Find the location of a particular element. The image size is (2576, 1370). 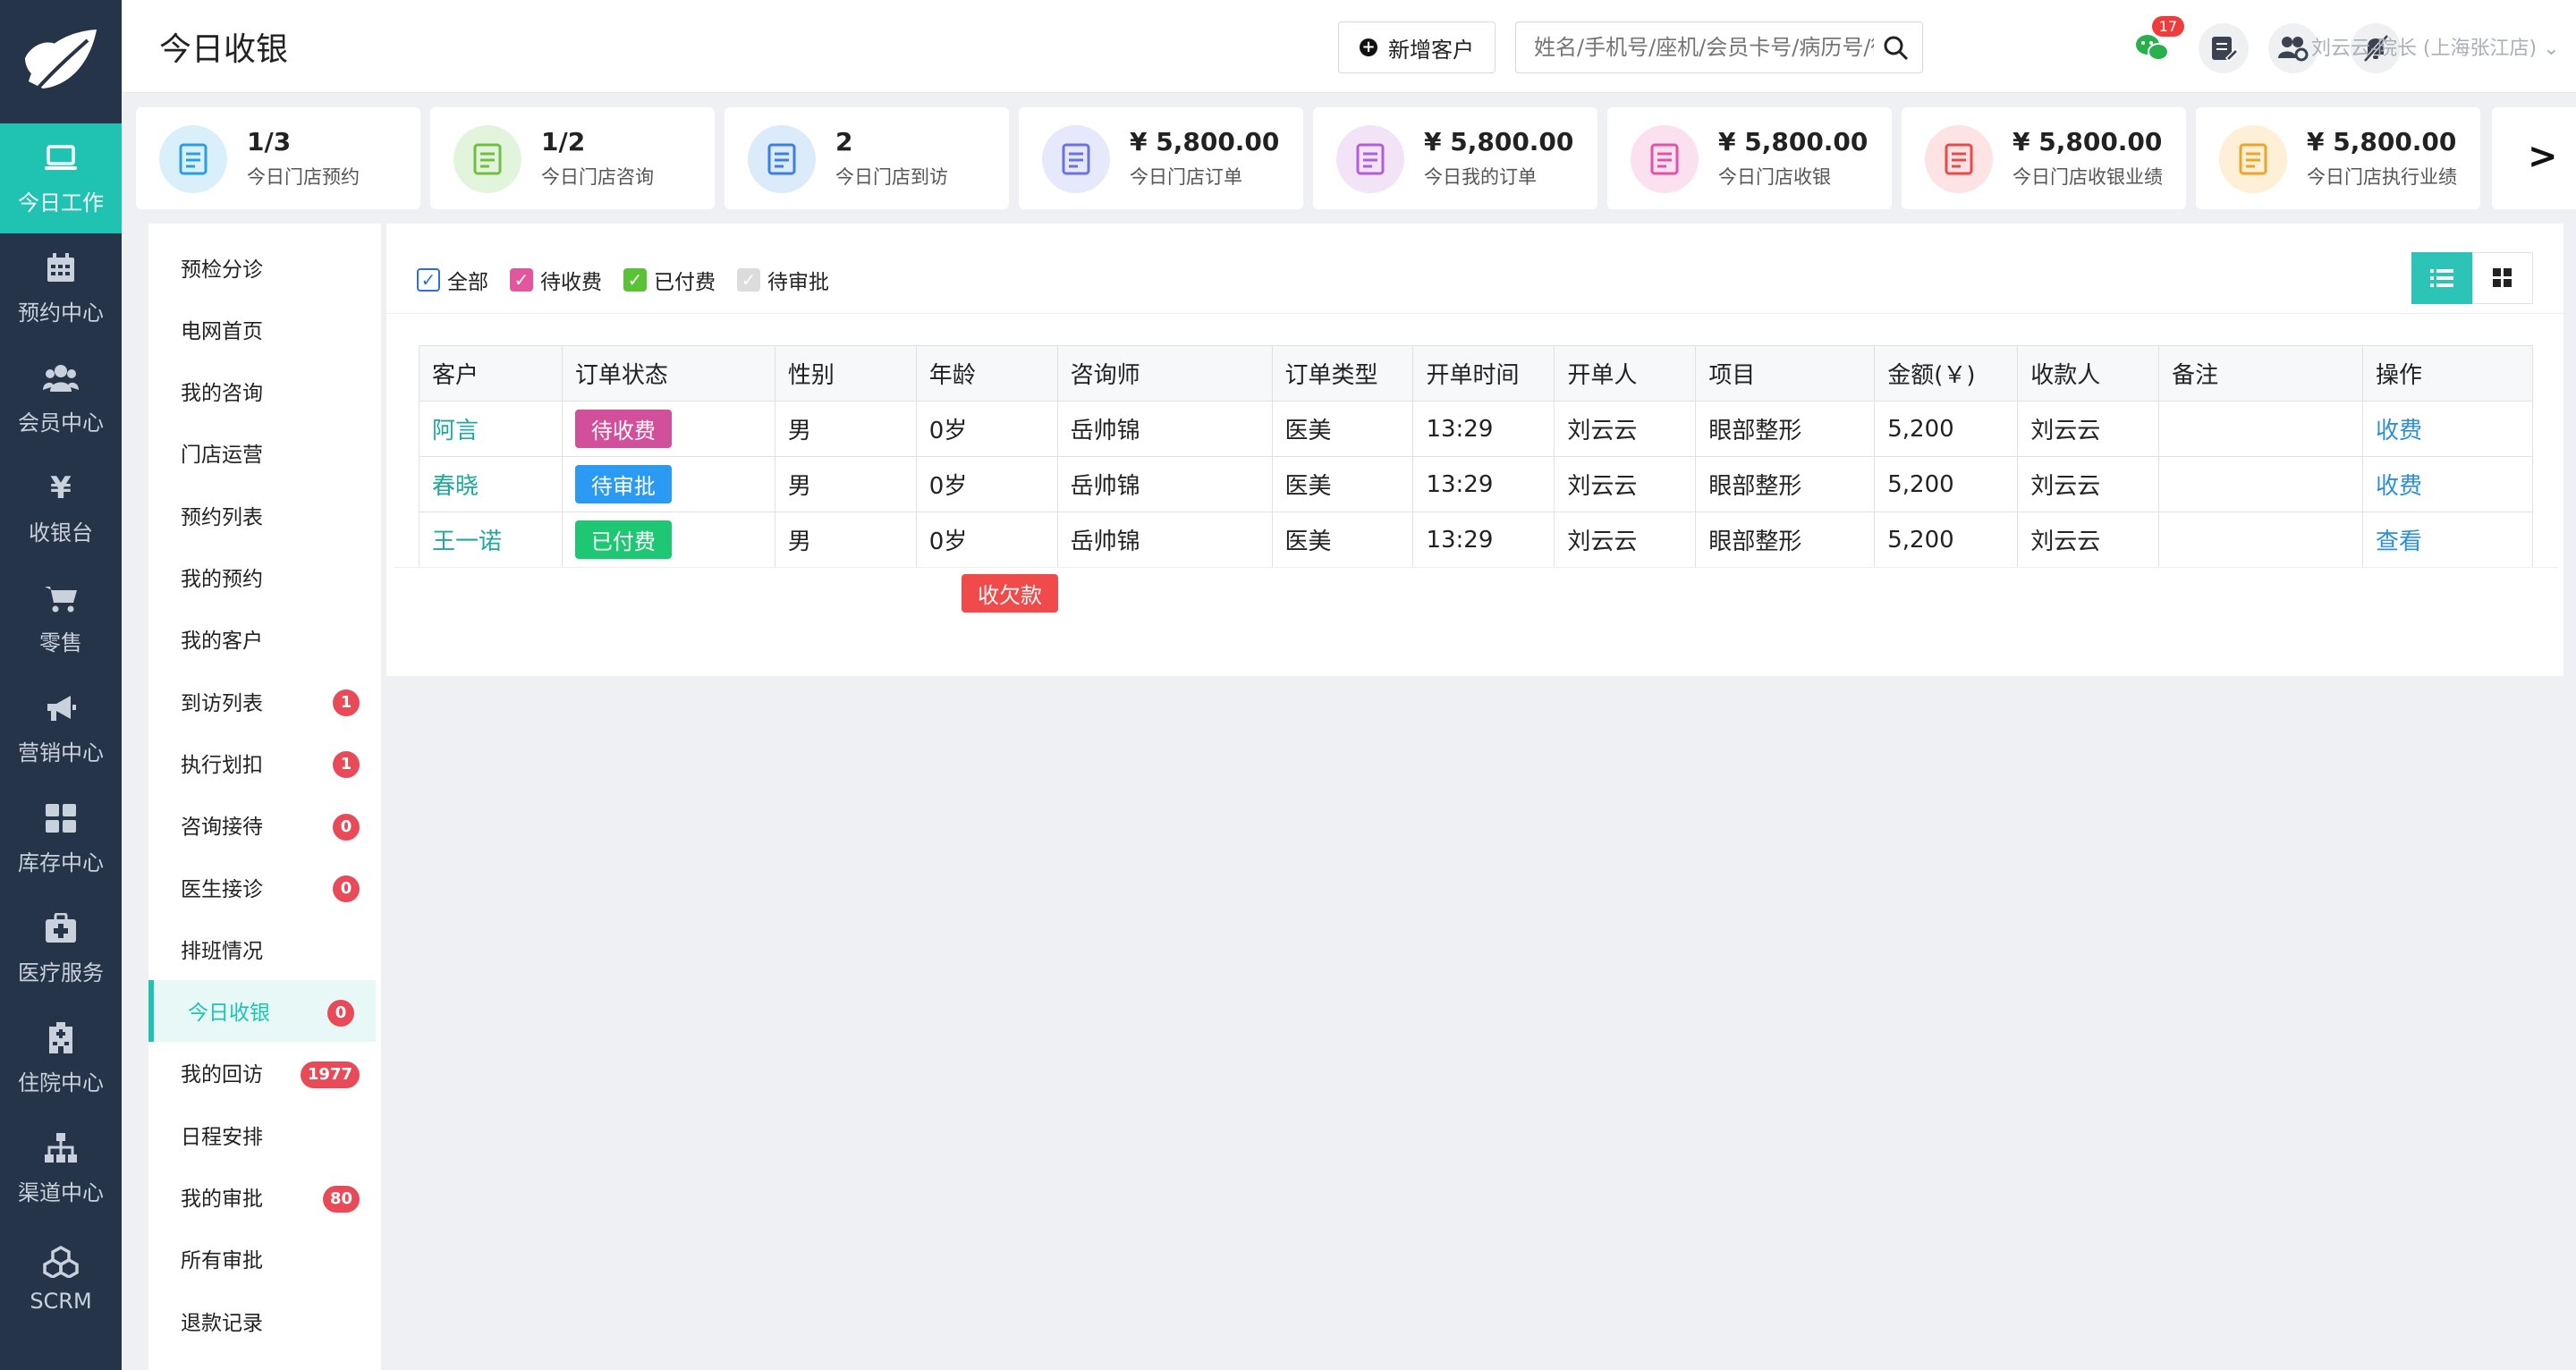

nav-item-laptop: 今日工作 is located at coordinates (61, 178).